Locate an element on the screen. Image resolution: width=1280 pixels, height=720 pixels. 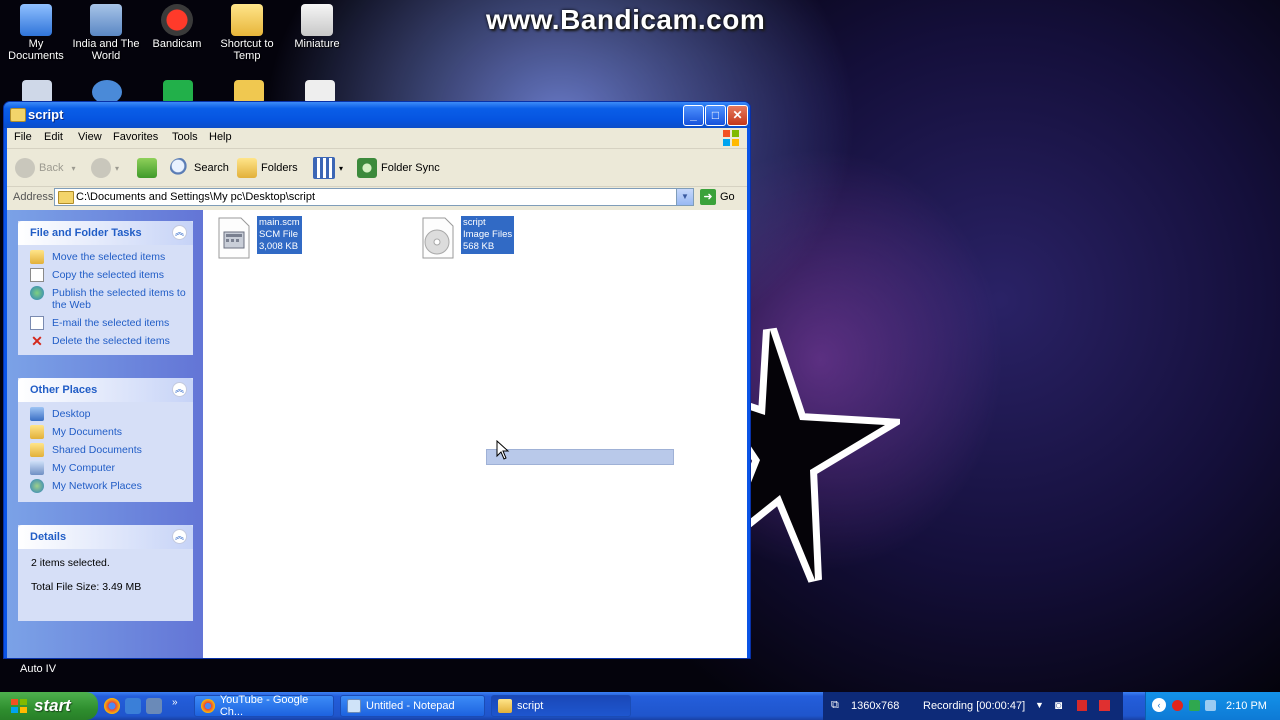
title-bar: script _ □ ✕ is located at coordinates (377, 115).